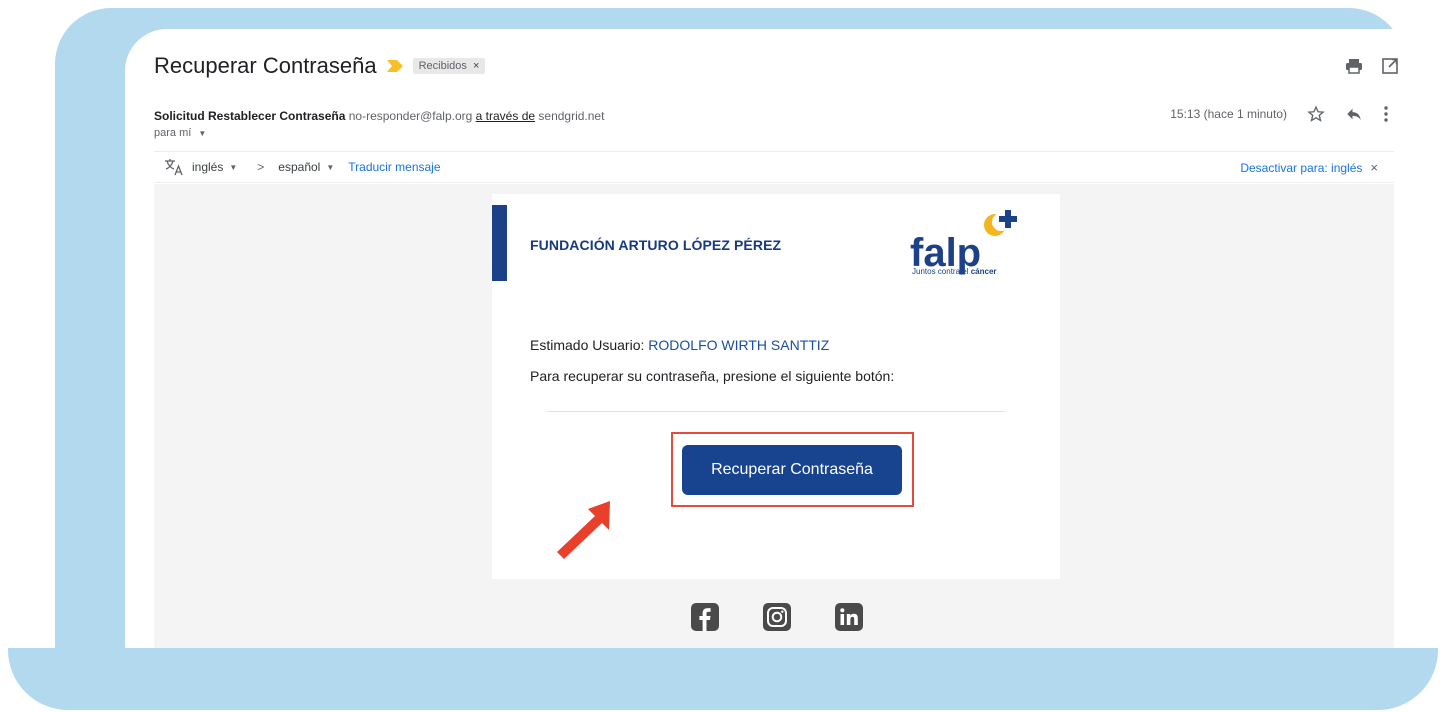  Describe the element at coordinates (410, 116) in the screenshot. I see `sender-email: no-responder@falp.org` at that location.